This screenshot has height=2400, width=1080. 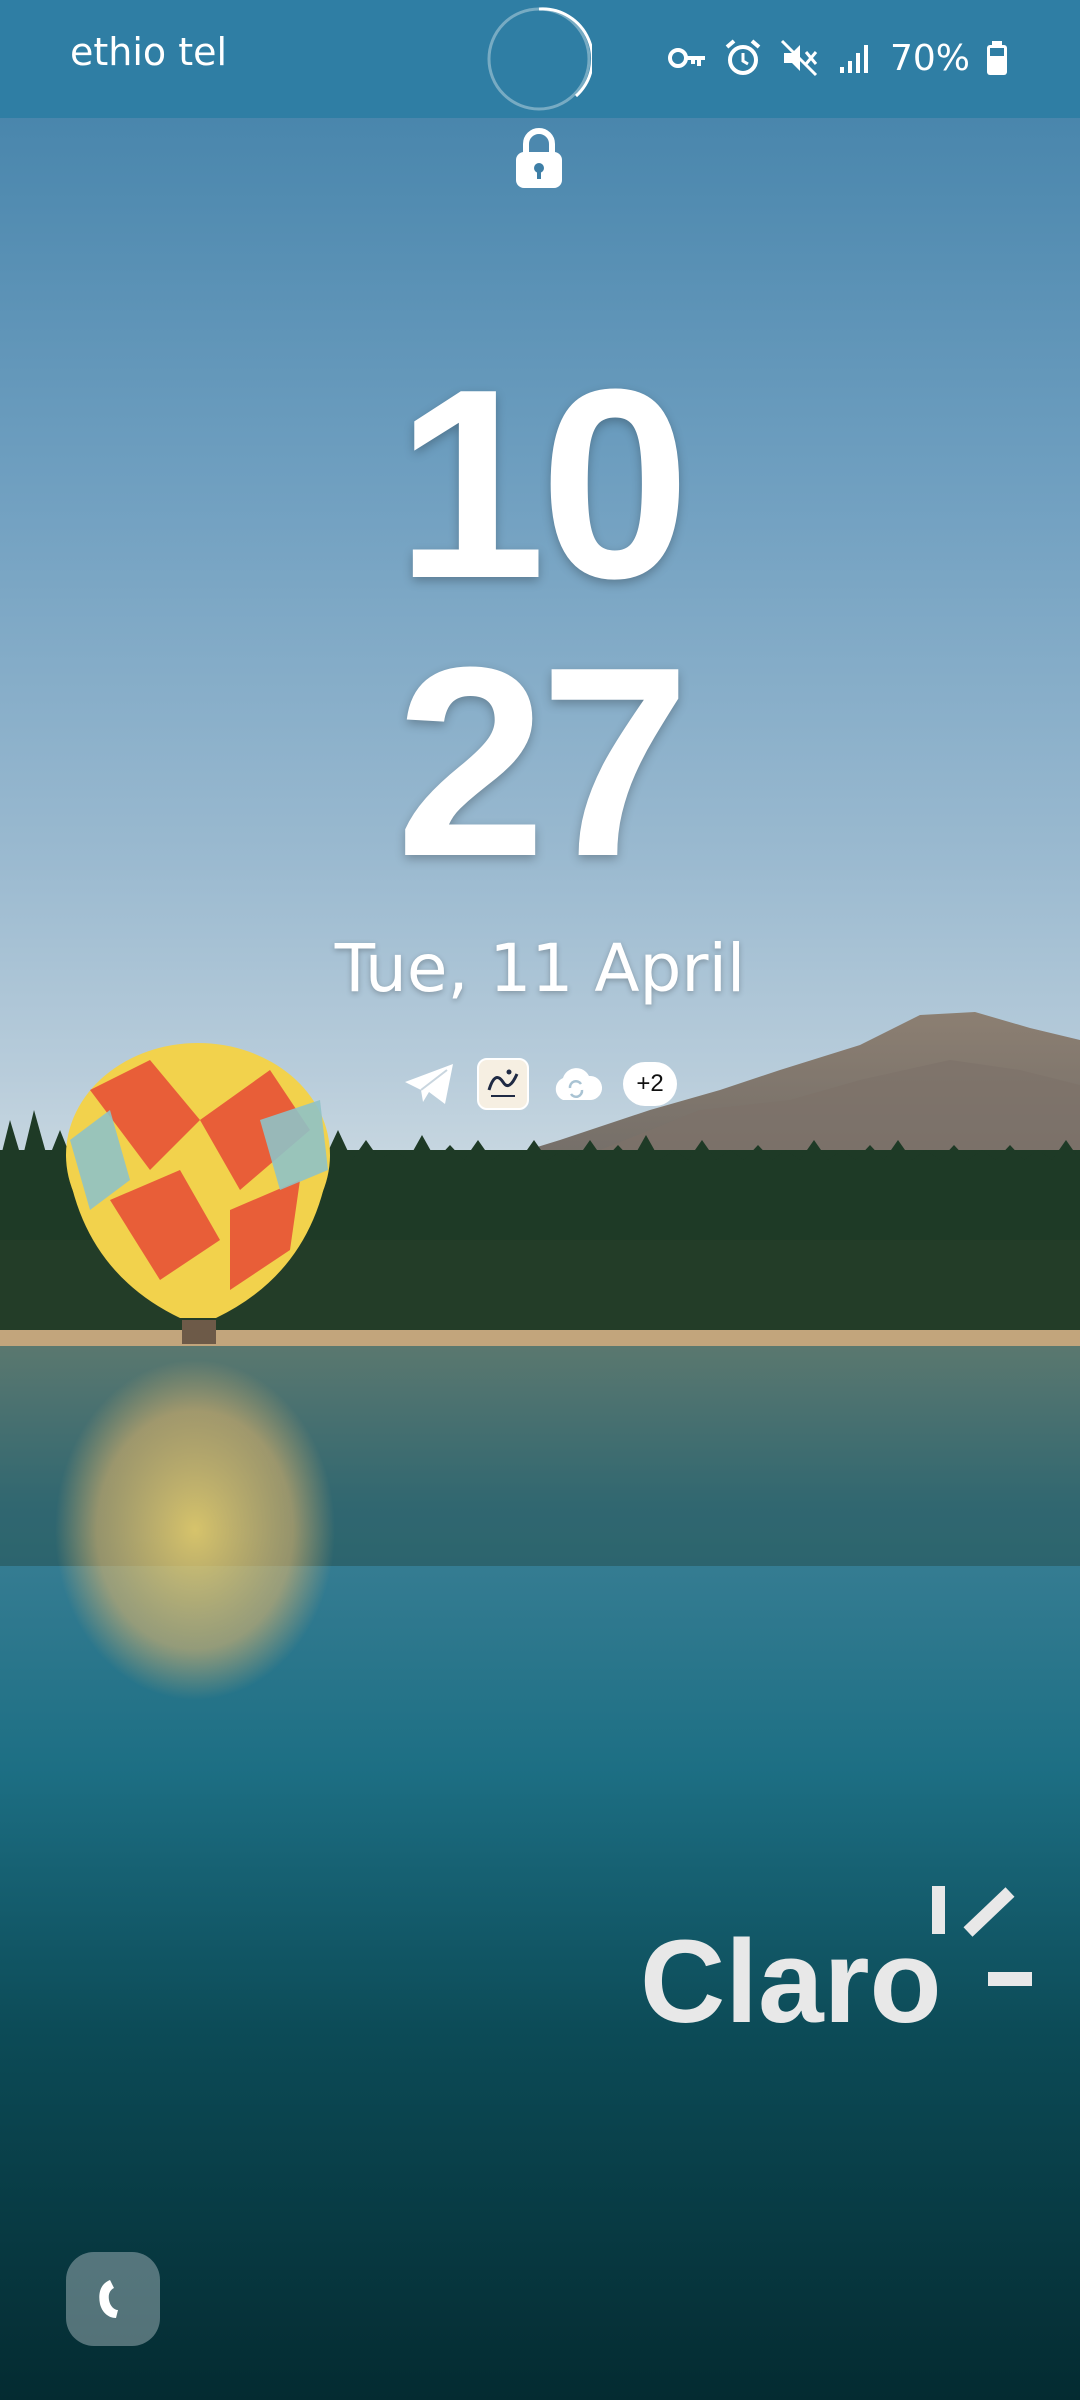 I want to click on signal-icon, so click(x=853, y=59).